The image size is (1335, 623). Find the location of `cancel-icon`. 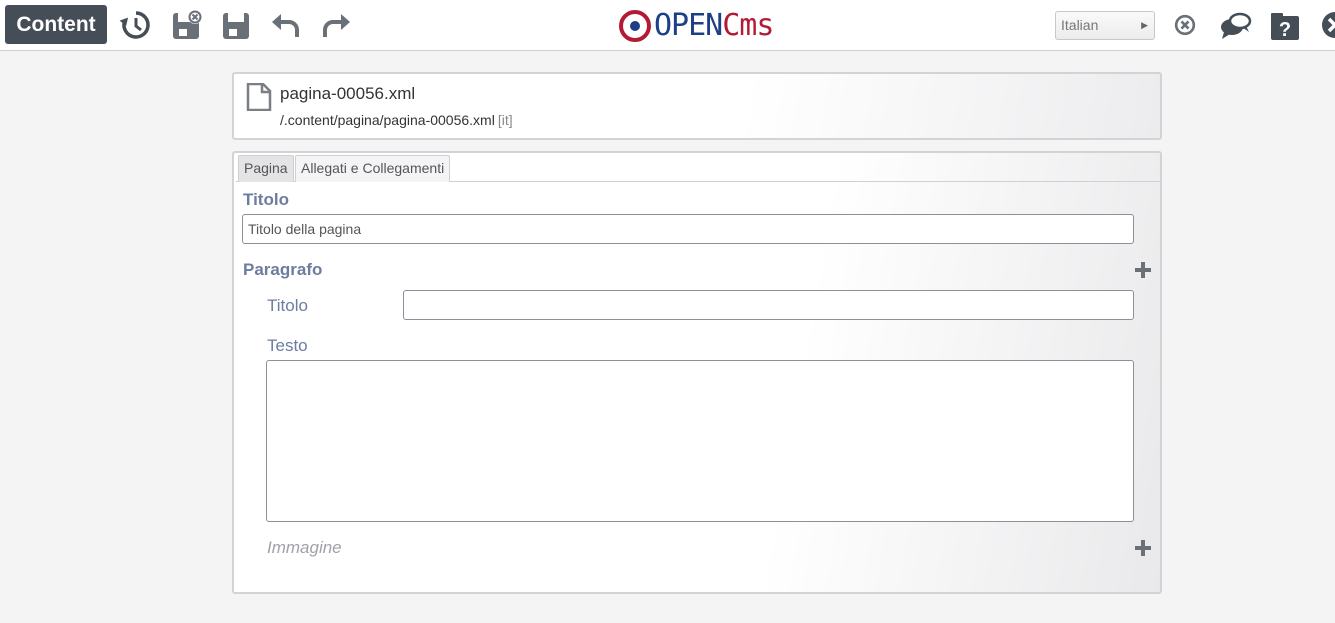

cancel-icon is located at coordinates (1185, 25).